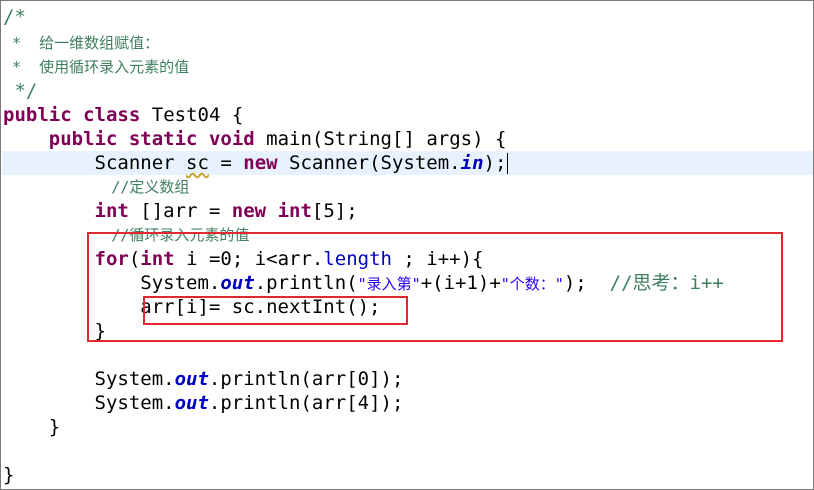 The width and height of the screenshot is (814, 490). I want to click on code-text: Scanner(System., so click(369, 163).